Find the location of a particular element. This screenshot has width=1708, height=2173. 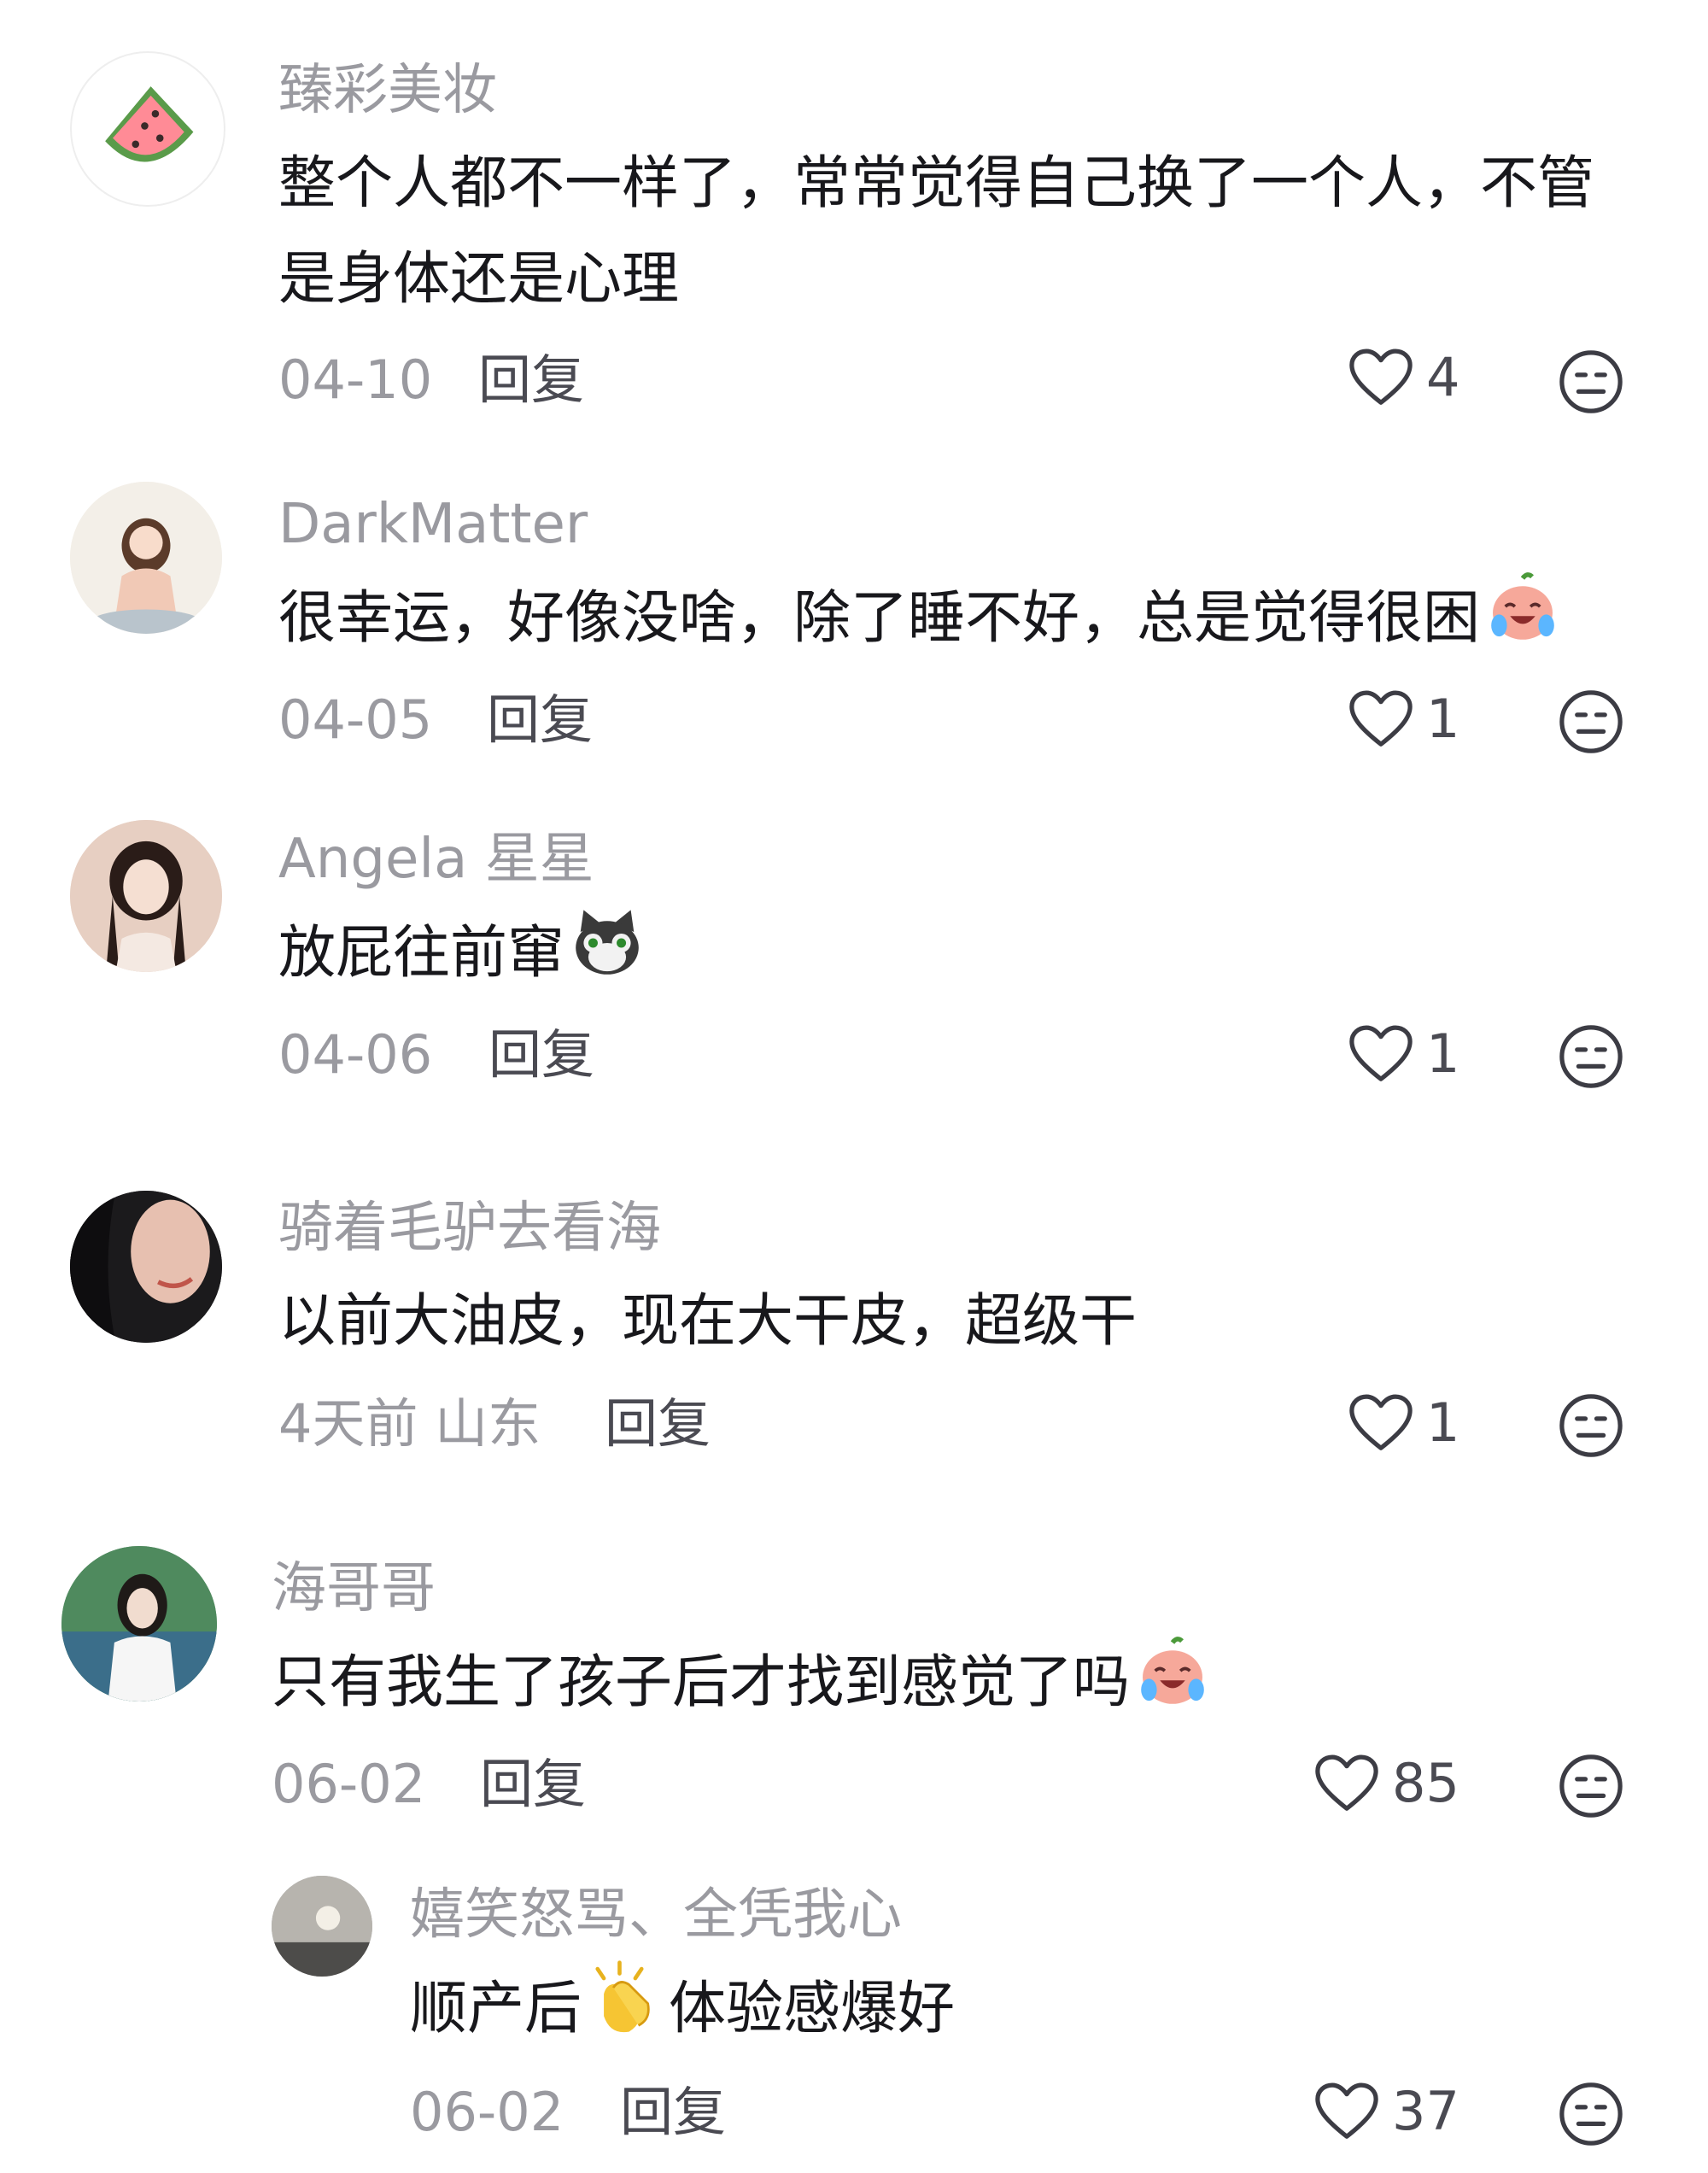

comment-date: 04-05 is located at coordinates (355, 719).